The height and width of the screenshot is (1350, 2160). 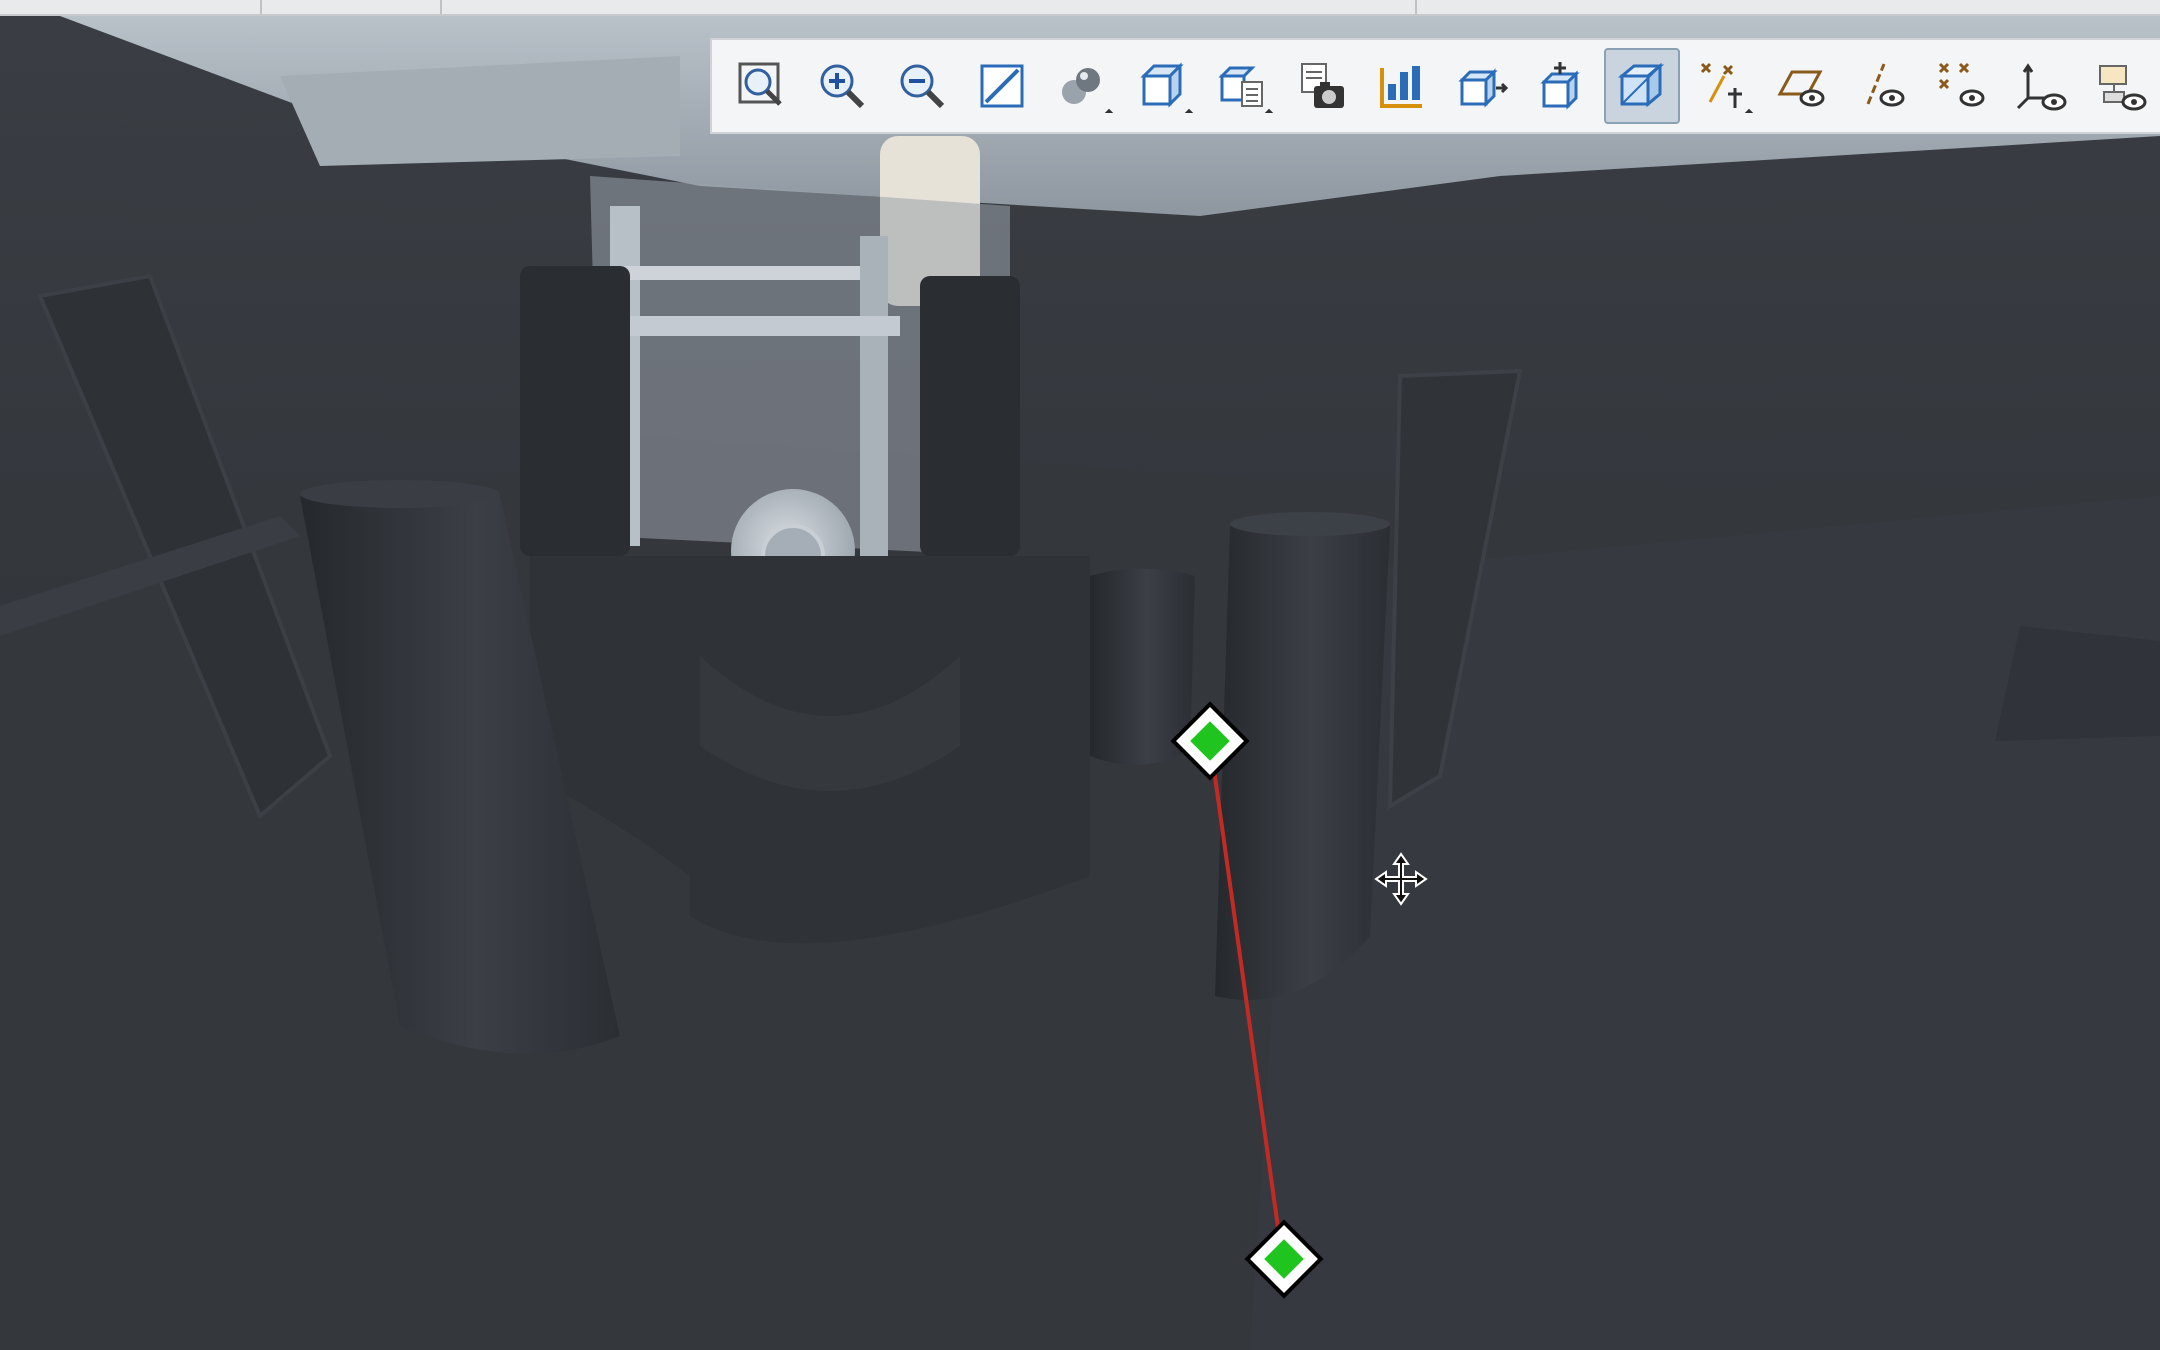 What do you see at coordinates (874, 396) in the screenshot?
I see `frame-post-right` at bounding box center [874, 396].